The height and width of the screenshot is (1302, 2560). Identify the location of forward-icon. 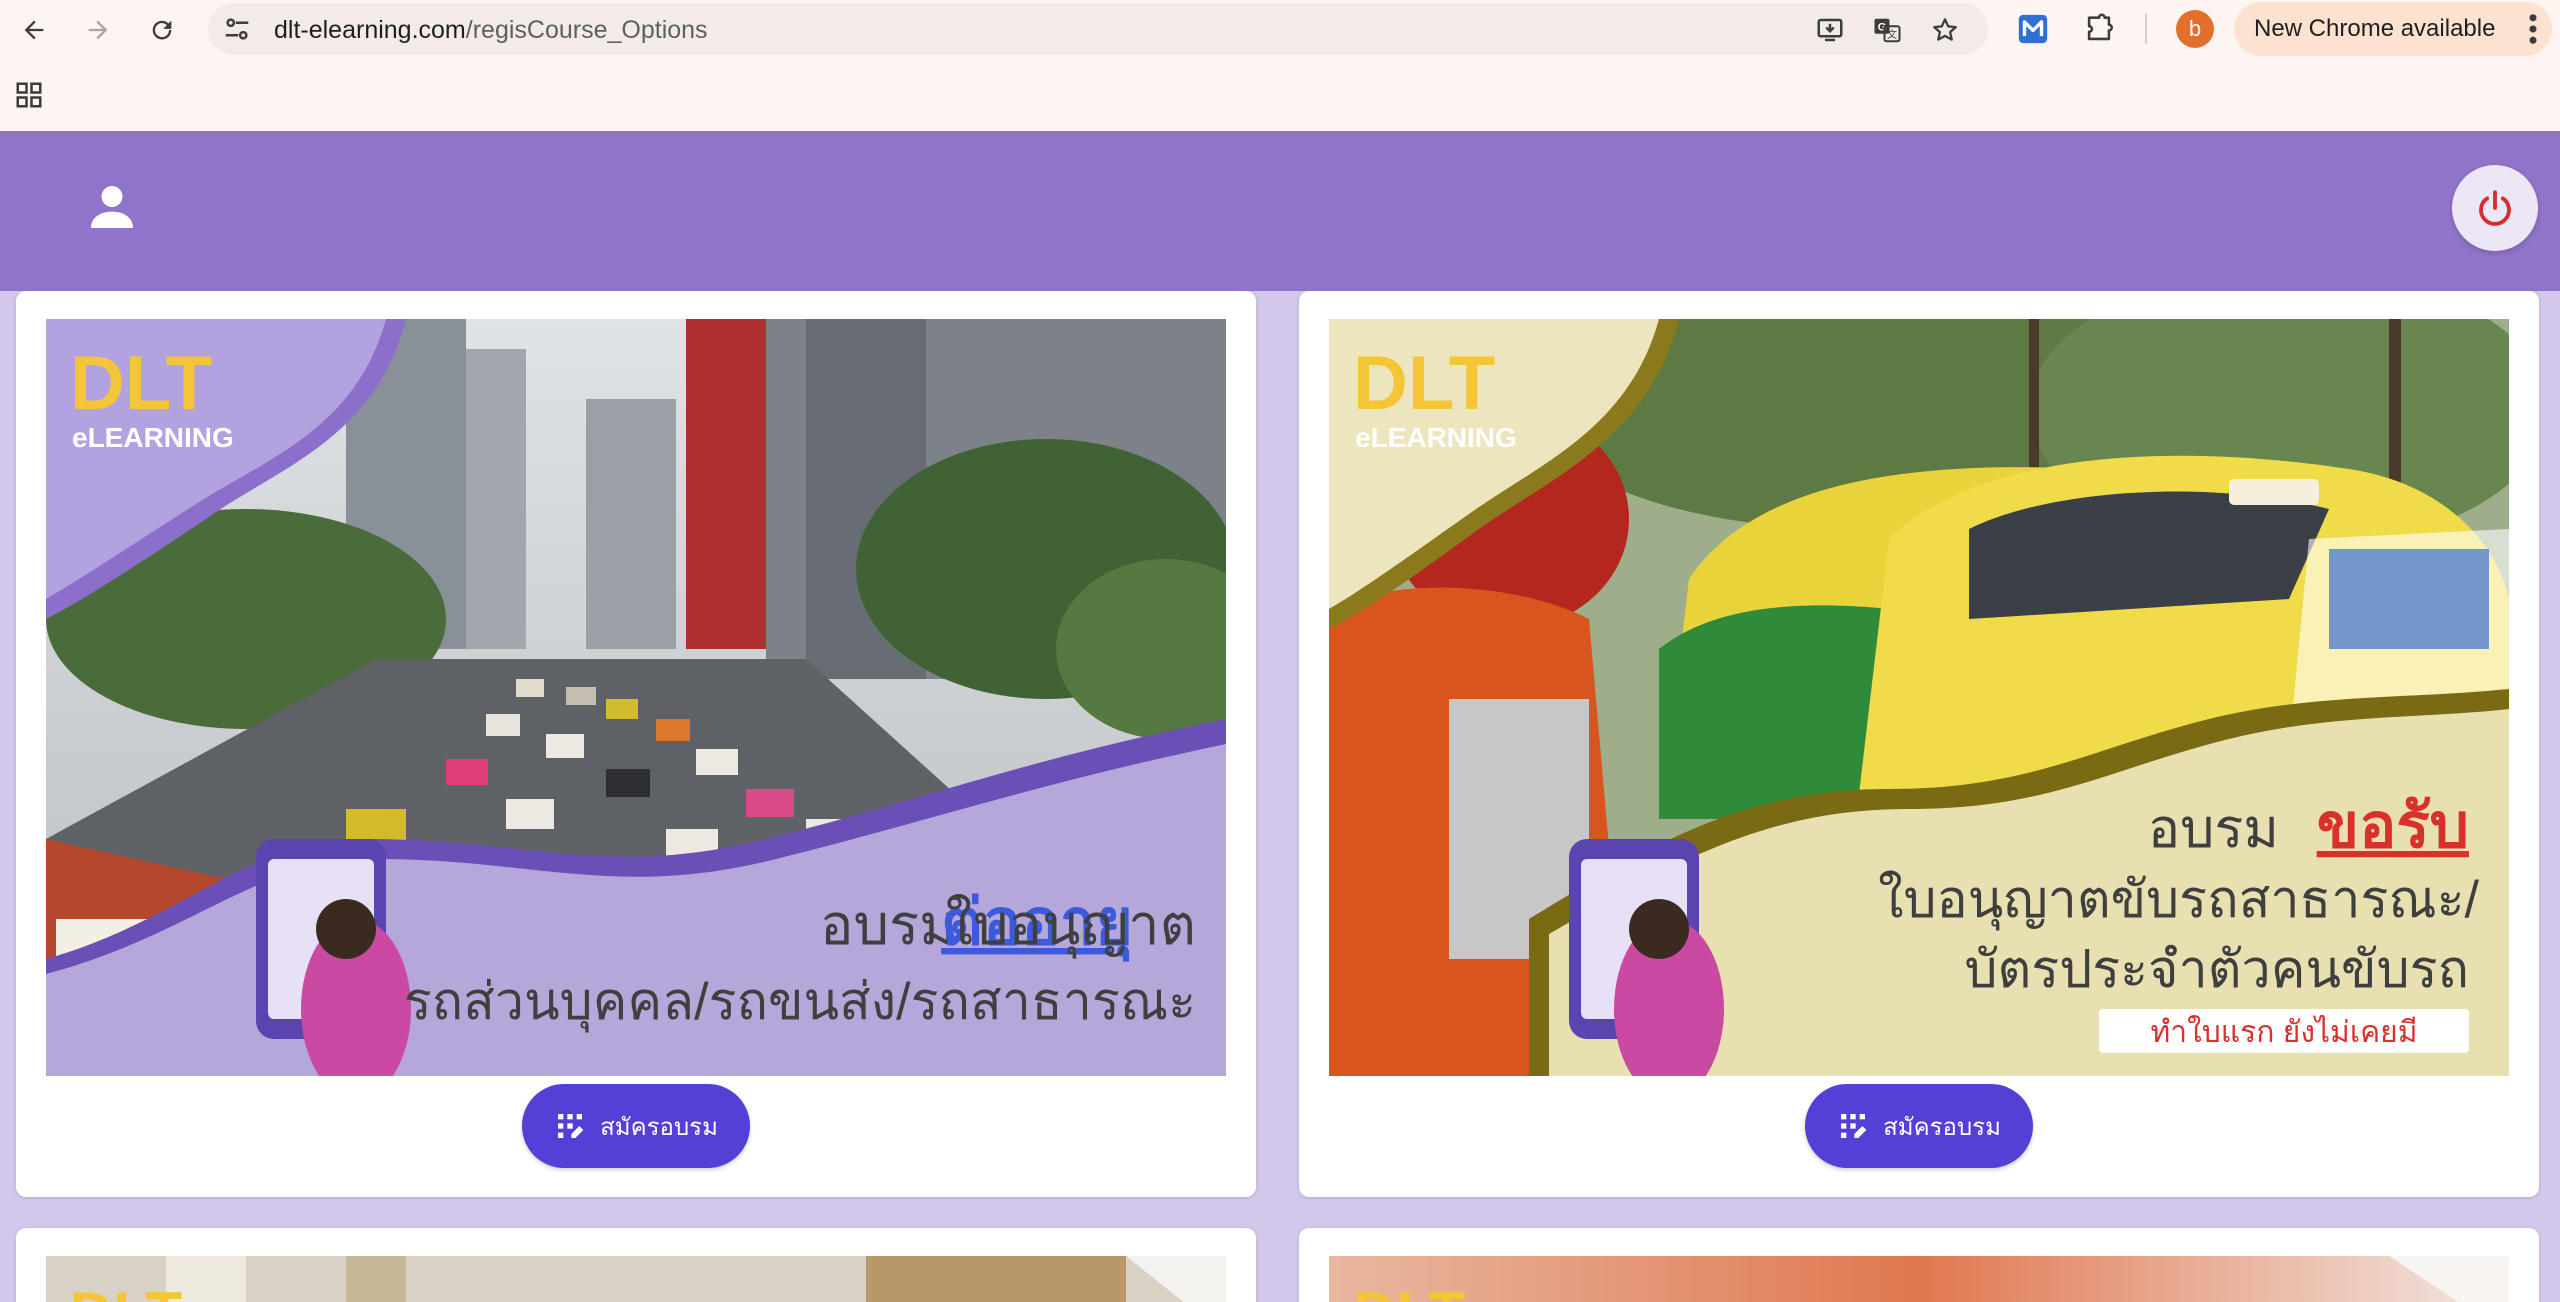
(98, 30).